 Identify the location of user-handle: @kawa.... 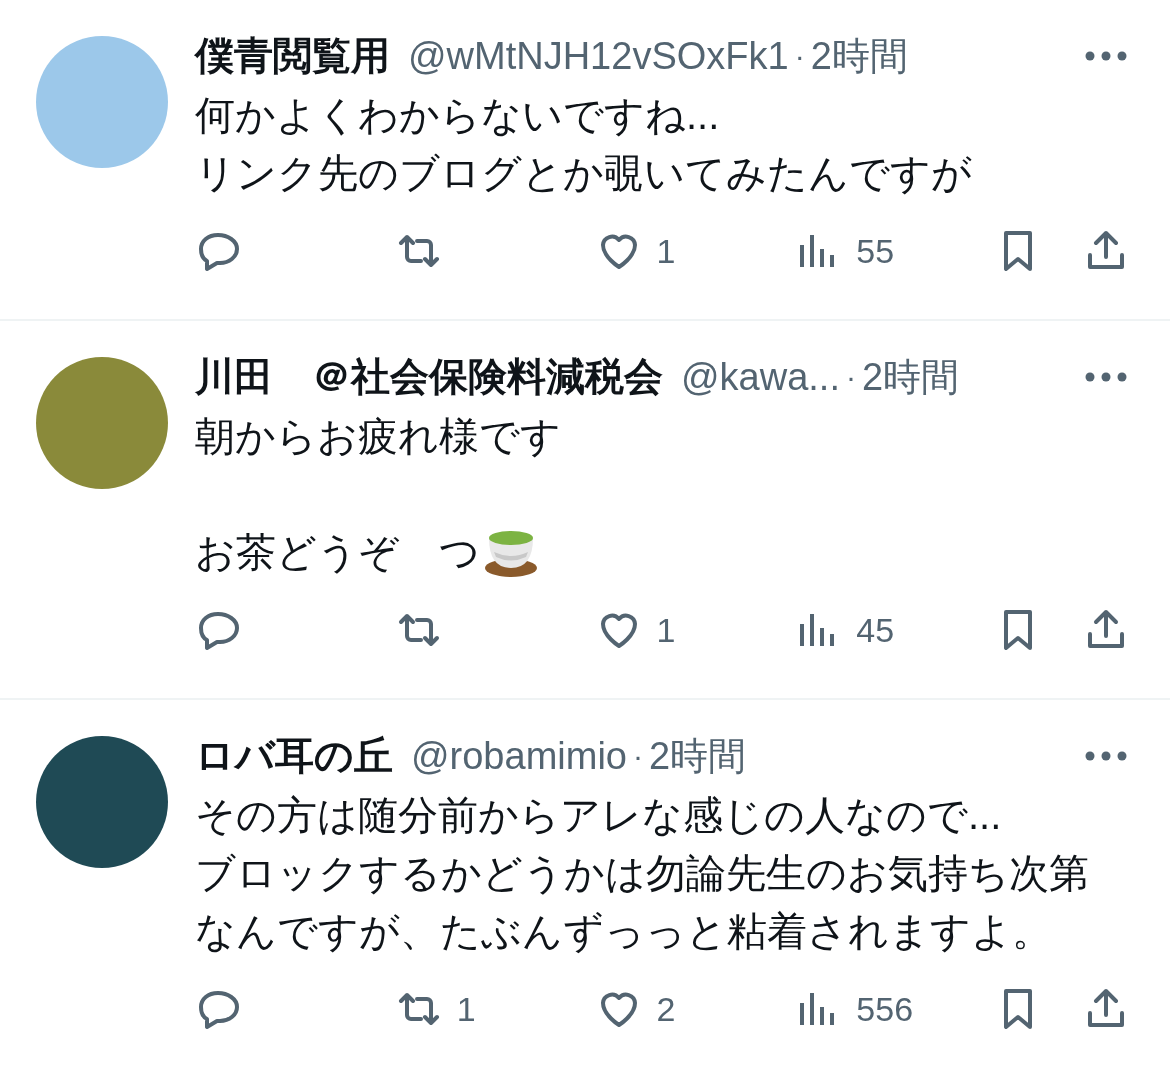
(760, 377).